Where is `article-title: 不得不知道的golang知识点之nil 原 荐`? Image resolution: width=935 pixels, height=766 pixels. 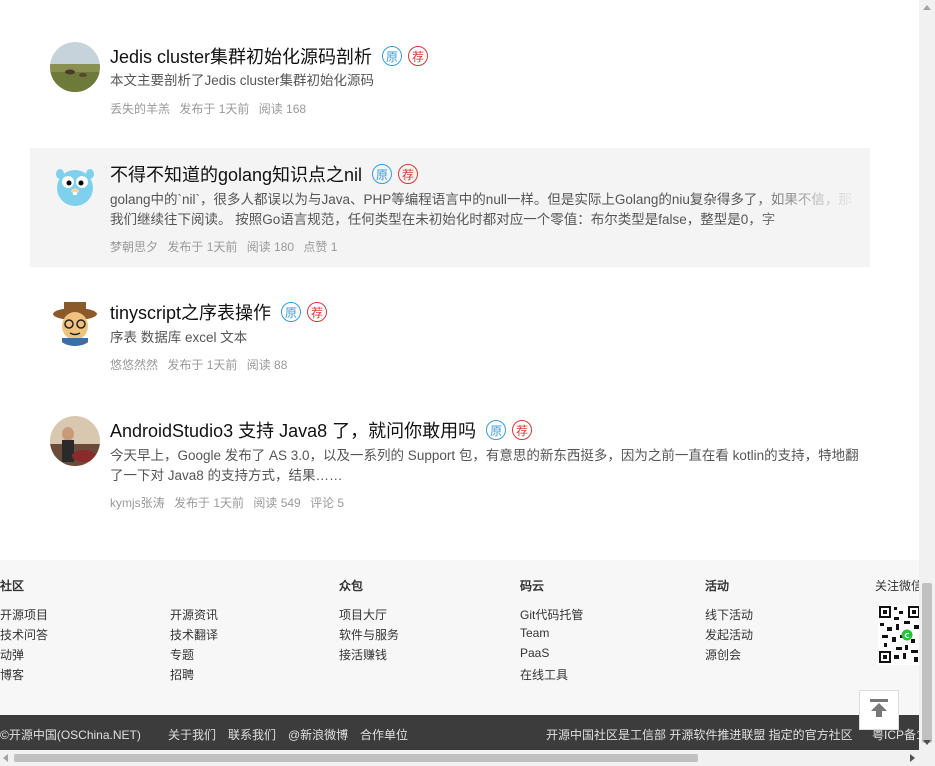
article-title: 不得不知道的golang知识点之nil 原 荐 is located at coordinates (264, 174).